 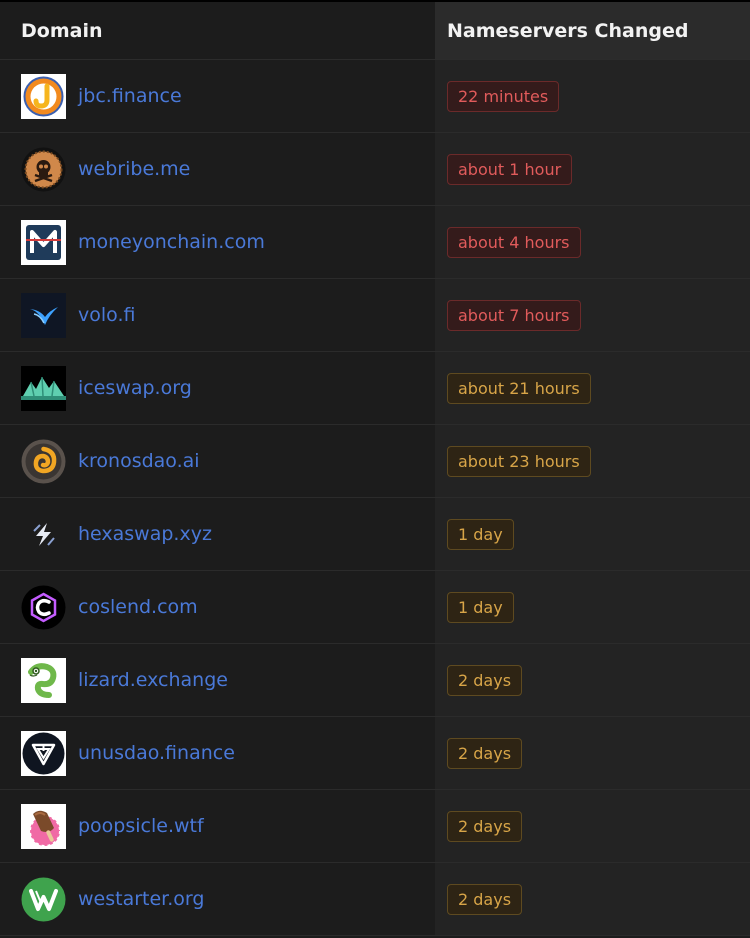 What do you see at coordinates (514, 242) in the screenshot?
I see `time-badge: about 4 hours` at bounding box center [514, 242].